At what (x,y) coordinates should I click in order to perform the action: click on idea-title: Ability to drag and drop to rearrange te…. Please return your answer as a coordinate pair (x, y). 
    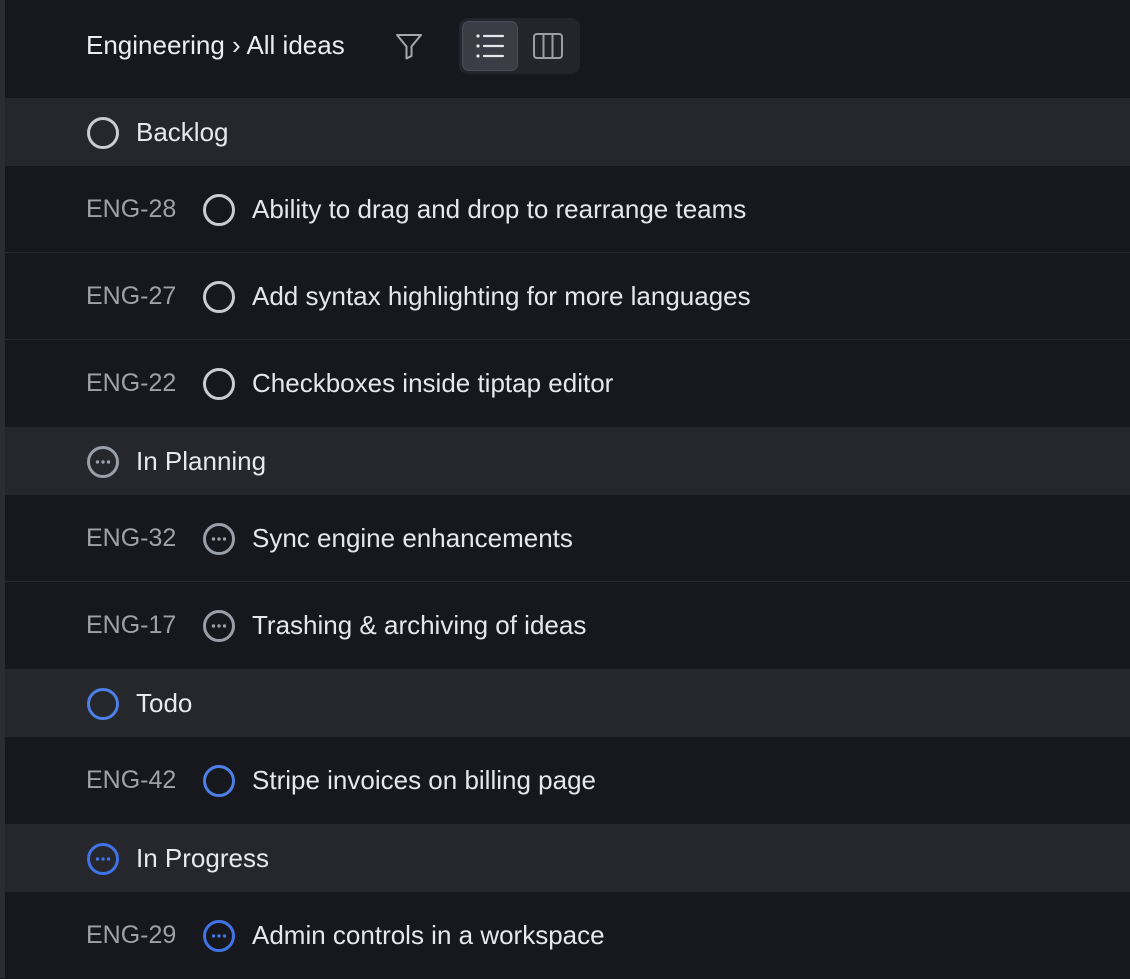
    Looking at the image, I should click on (499, 209).